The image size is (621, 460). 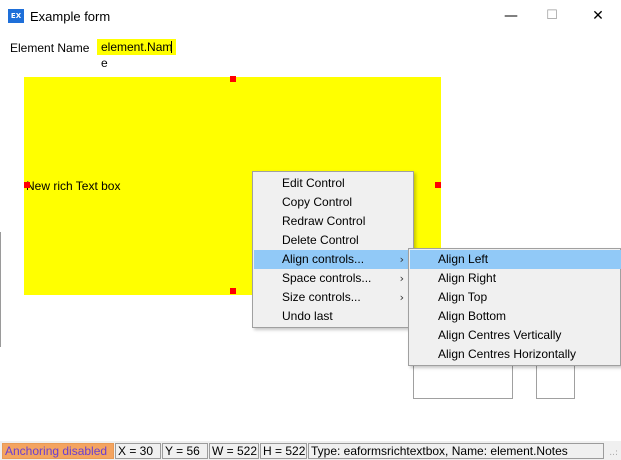 I want to click on menu-item-align-centres-vertically: Align Centres Vertically, so click(x=515, y=335).